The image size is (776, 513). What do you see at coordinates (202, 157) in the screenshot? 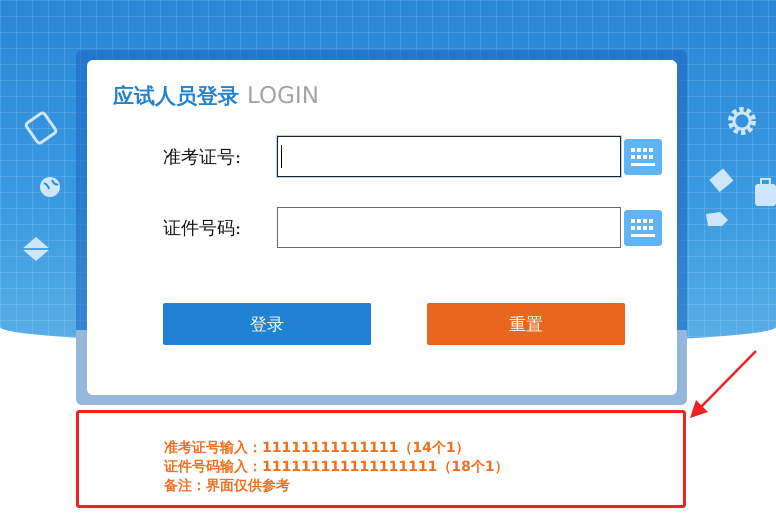
I see `field-label: 准考证号:` at bounding box center [202, 157].